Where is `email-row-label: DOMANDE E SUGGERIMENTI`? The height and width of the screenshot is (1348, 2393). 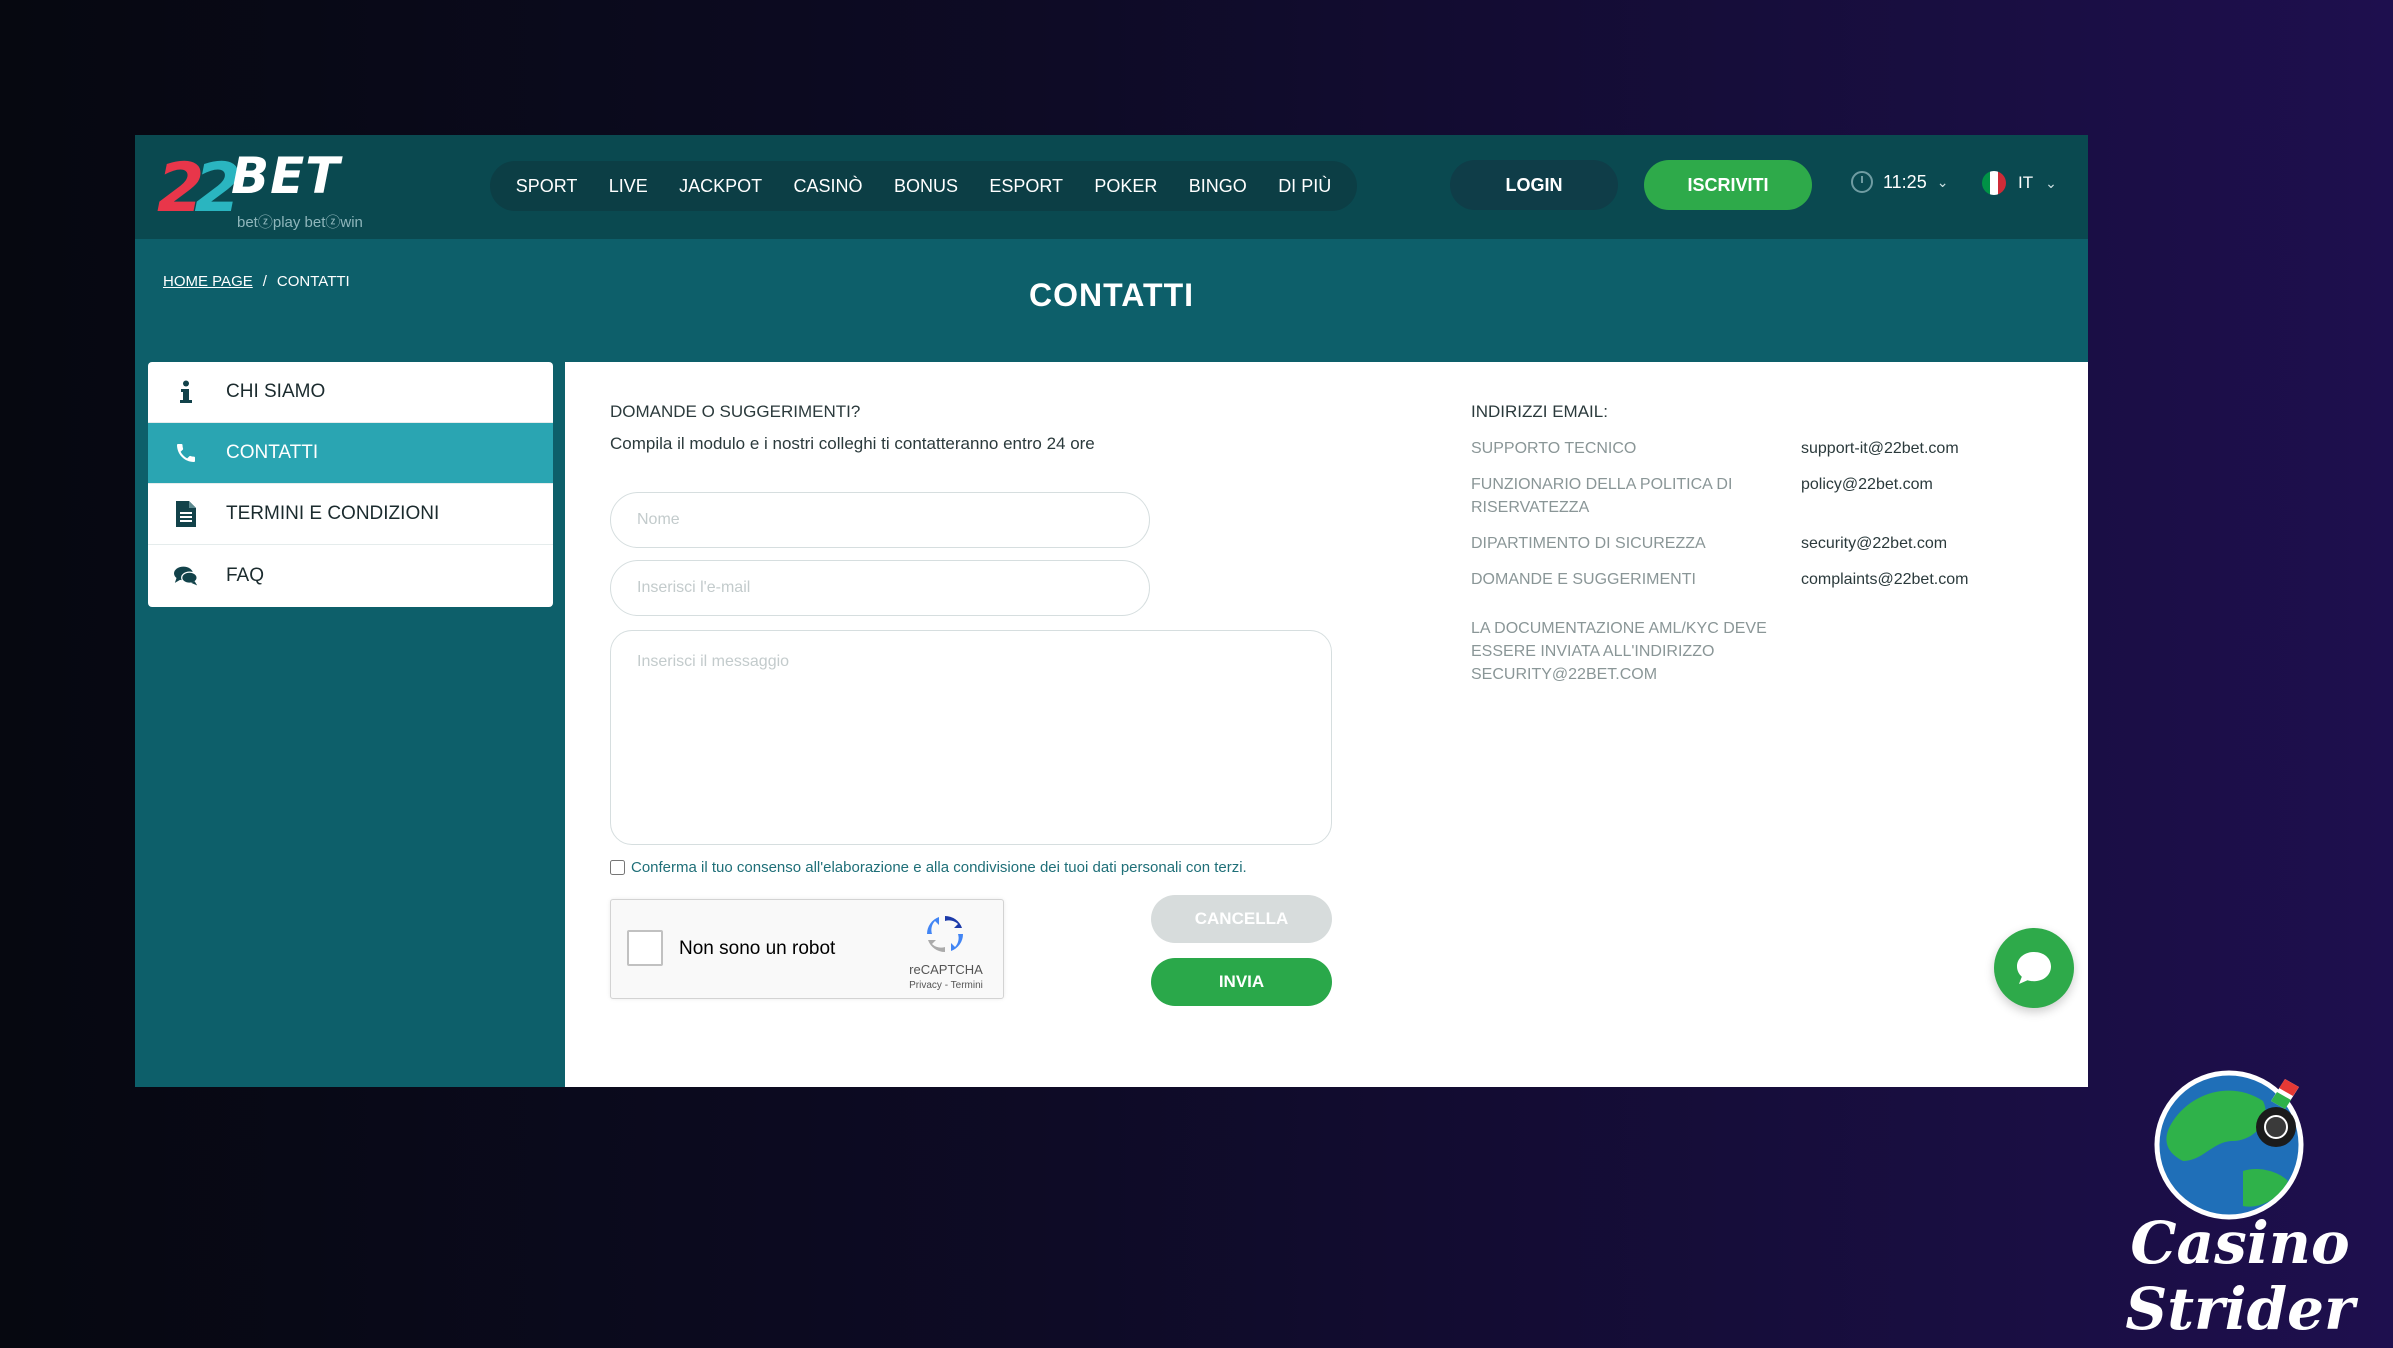 email-row-label: DOMANDE E SUGGERIMENTI is located at coordinates (1583, 579).